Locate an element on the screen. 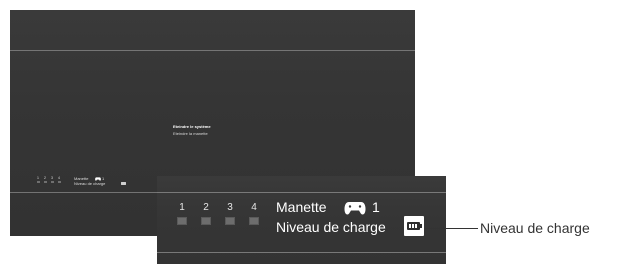 The width and height of the screenshot is (628, 264). controller-label: Manette is located at coordinates (301, 207).